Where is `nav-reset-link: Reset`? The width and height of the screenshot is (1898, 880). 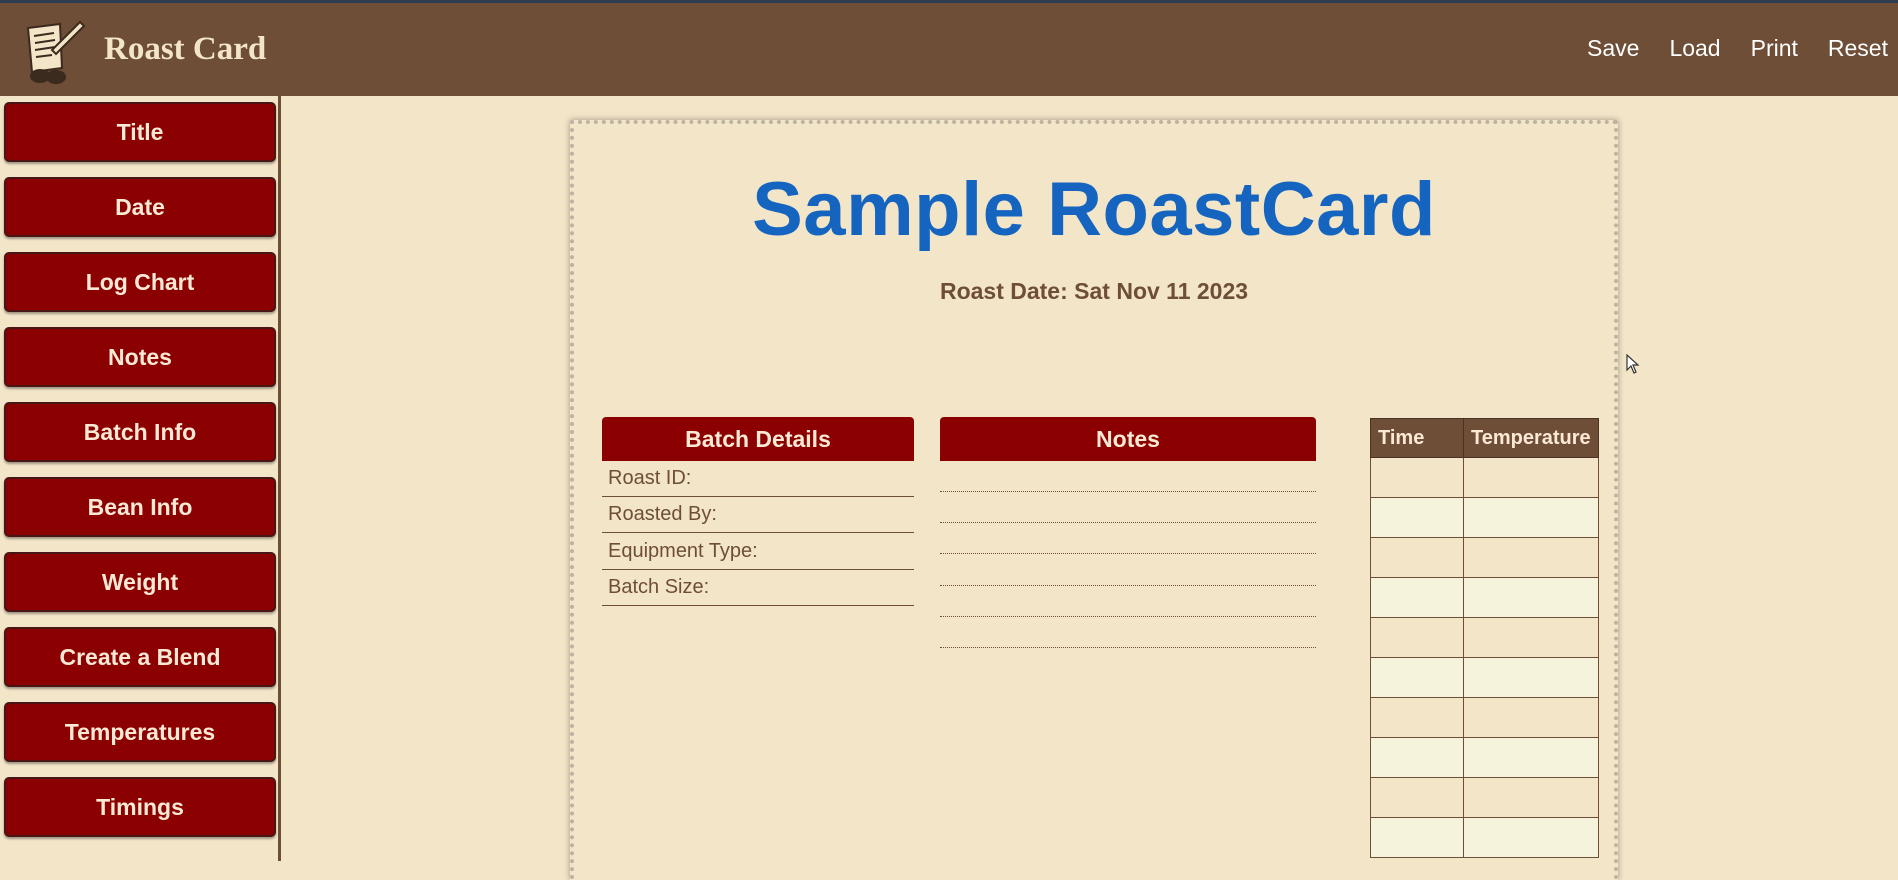 nav-reset-link: Reset is located at coordinates (1858, 48).